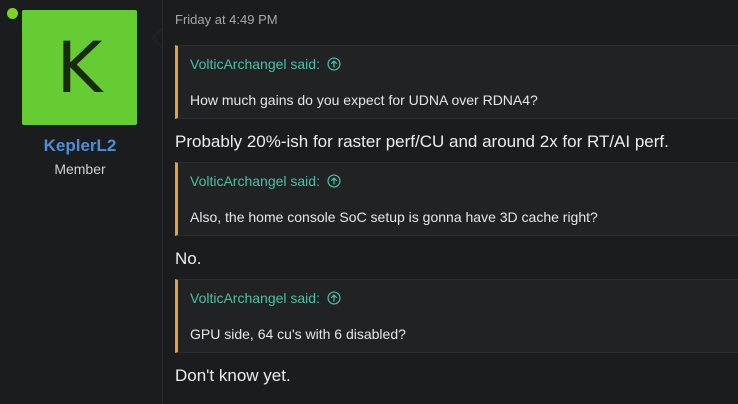 The image size is (738, 404). Describe the element at coordinates (157, 38) in the screenshot. I see `post-arrow` at that location.